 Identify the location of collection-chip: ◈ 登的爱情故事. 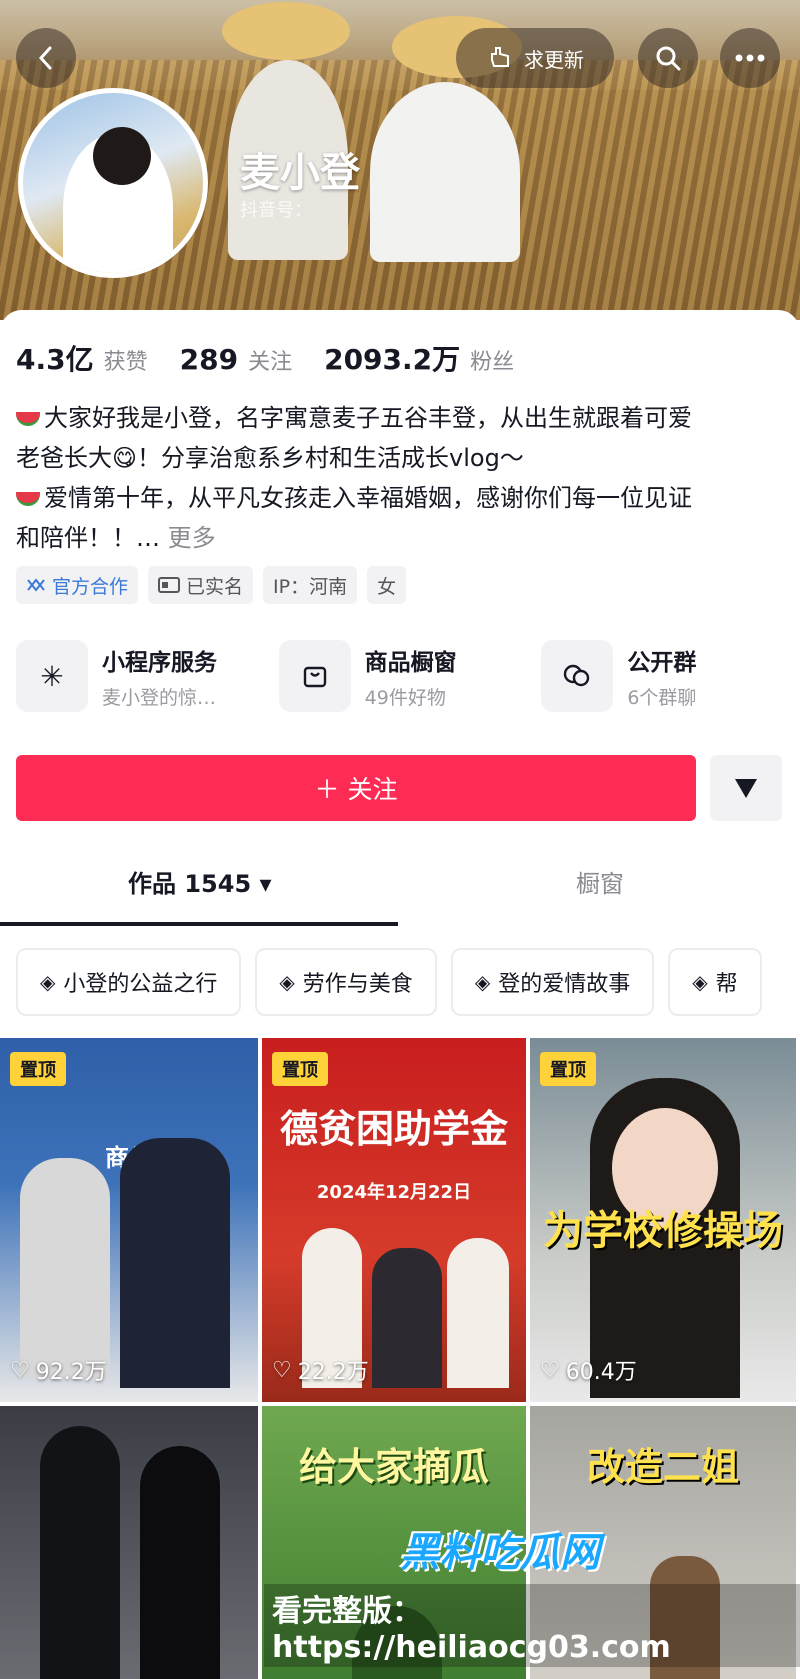
(552, 982).